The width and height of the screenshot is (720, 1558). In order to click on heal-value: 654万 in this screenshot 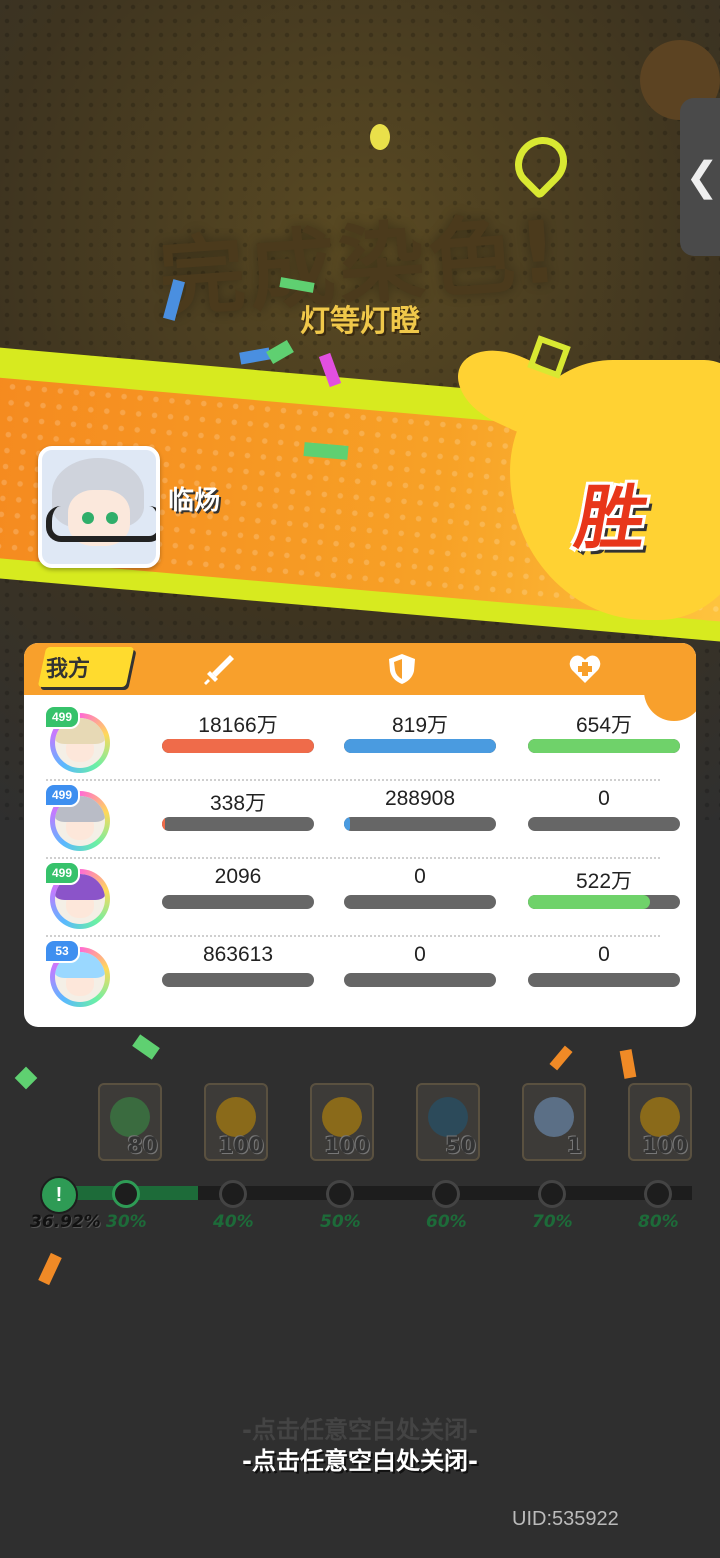, I will do `click(604, 725)`.